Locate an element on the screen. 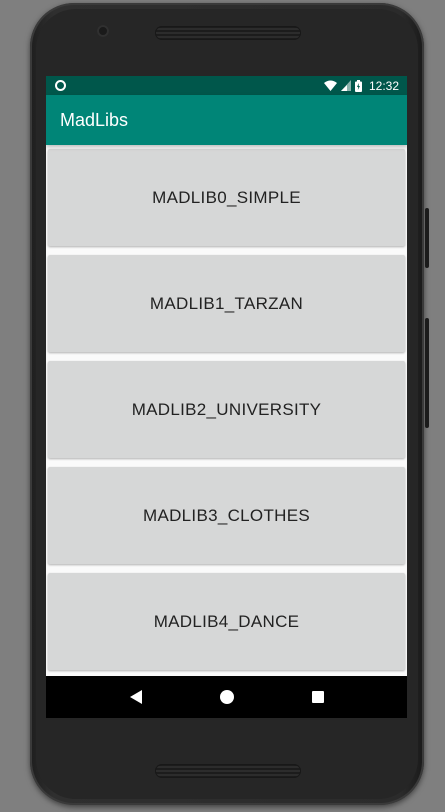  volume-button is located at coordinates (427, 238).